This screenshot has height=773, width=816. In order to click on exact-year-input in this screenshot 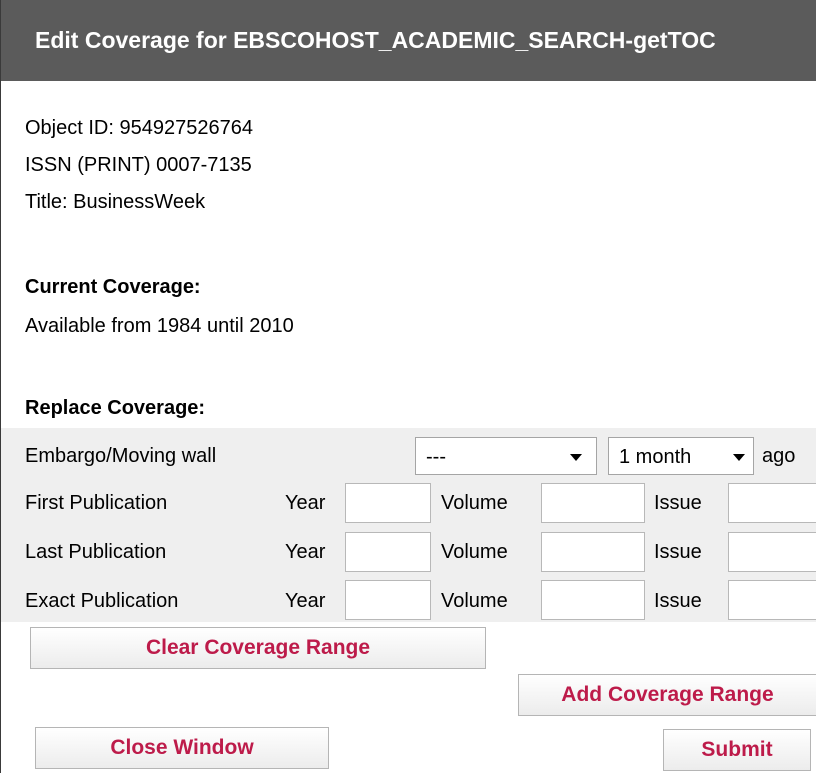, I will do `click(388, 600)`.